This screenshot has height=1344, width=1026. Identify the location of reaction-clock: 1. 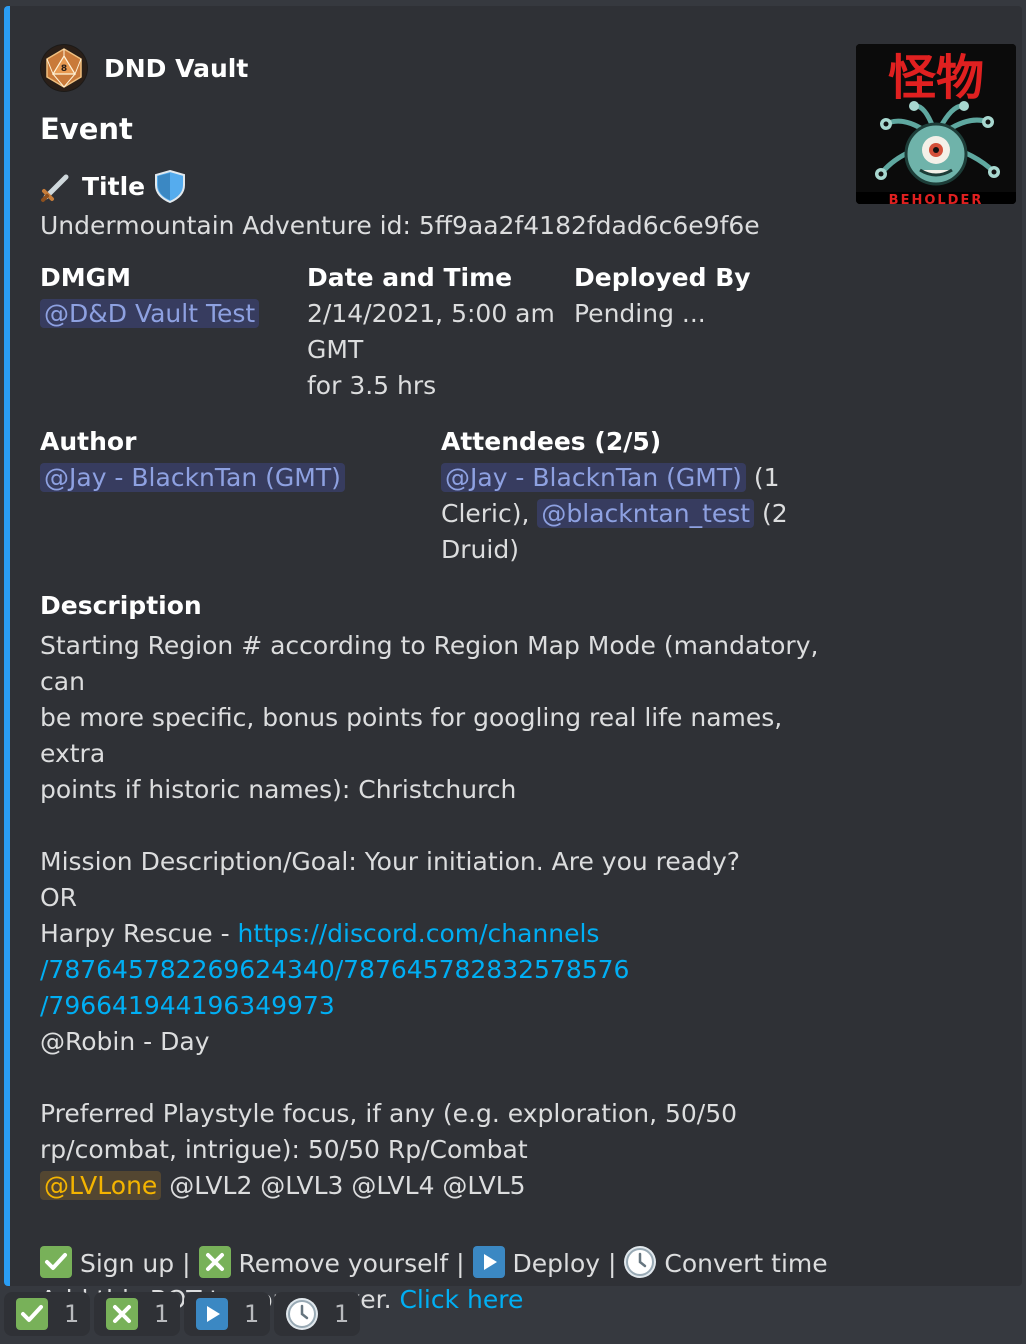
(317, 1314).